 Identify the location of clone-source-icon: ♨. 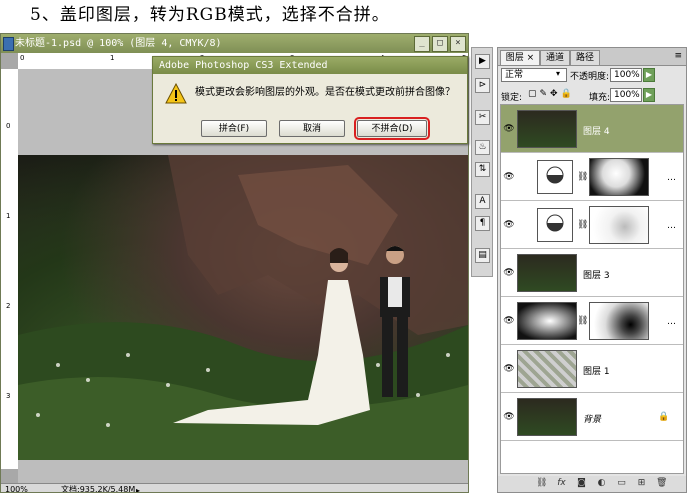
(482, 147).